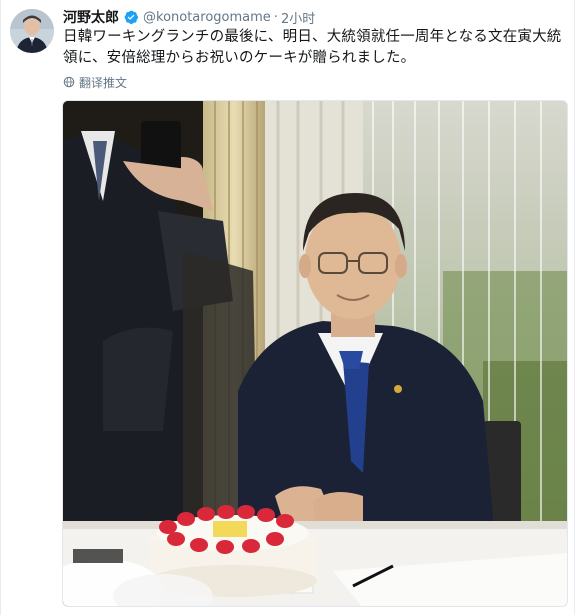  What do you see at coordinates (298, 17) in the screenshot?
I see `tweet-timestamp: 2小时` at bounding box center [298, 17].